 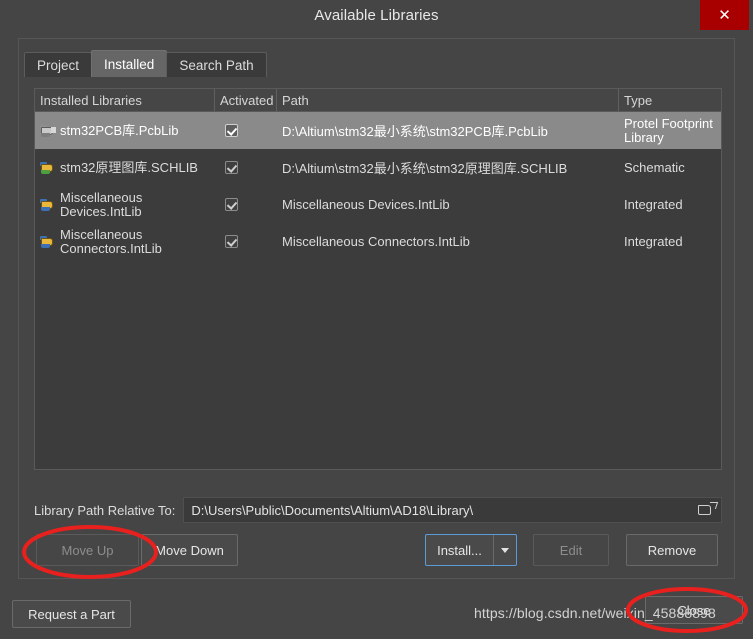 I want to click on remove-label: Remove, so click(x=672, y=550).